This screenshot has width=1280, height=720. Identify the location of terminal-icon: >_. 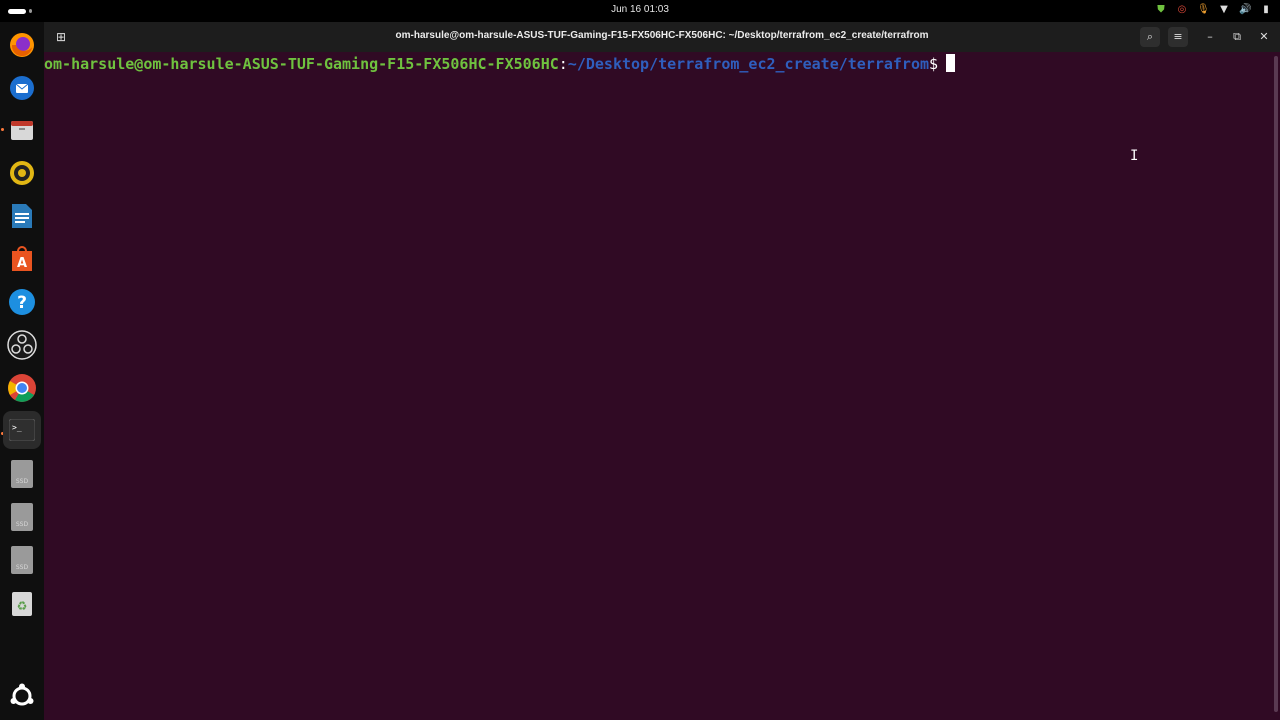
(22, 430).